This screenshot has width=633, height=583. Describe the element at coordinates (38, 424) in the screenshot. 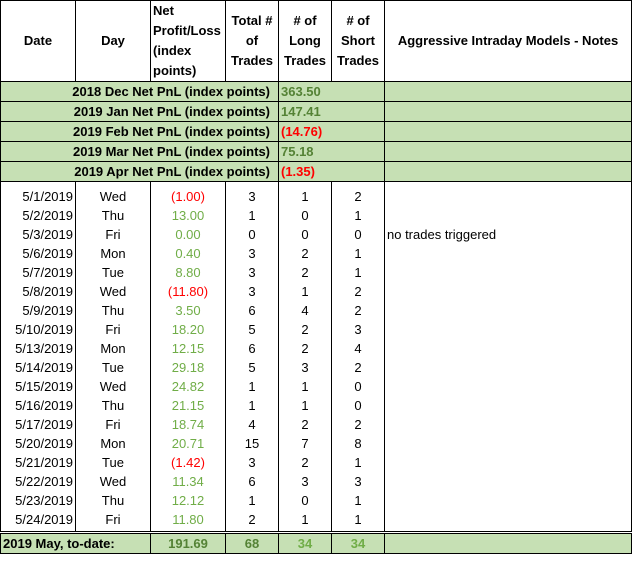

I see `cell-date: 5/17/2019` at that location.